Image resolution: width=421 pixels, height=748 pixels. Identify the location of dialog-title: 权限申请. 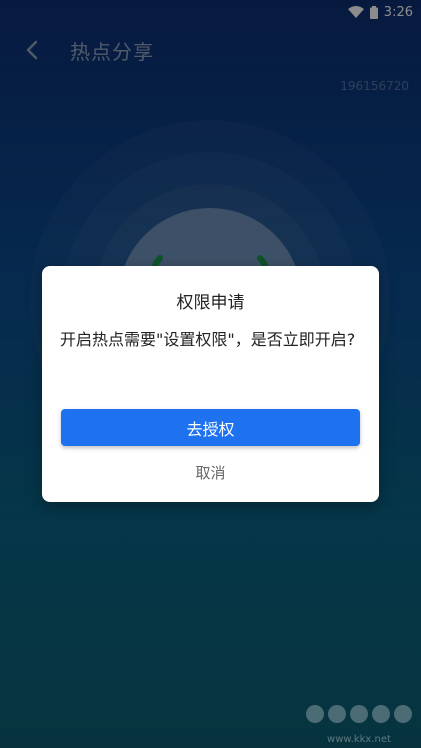
(210, 303).